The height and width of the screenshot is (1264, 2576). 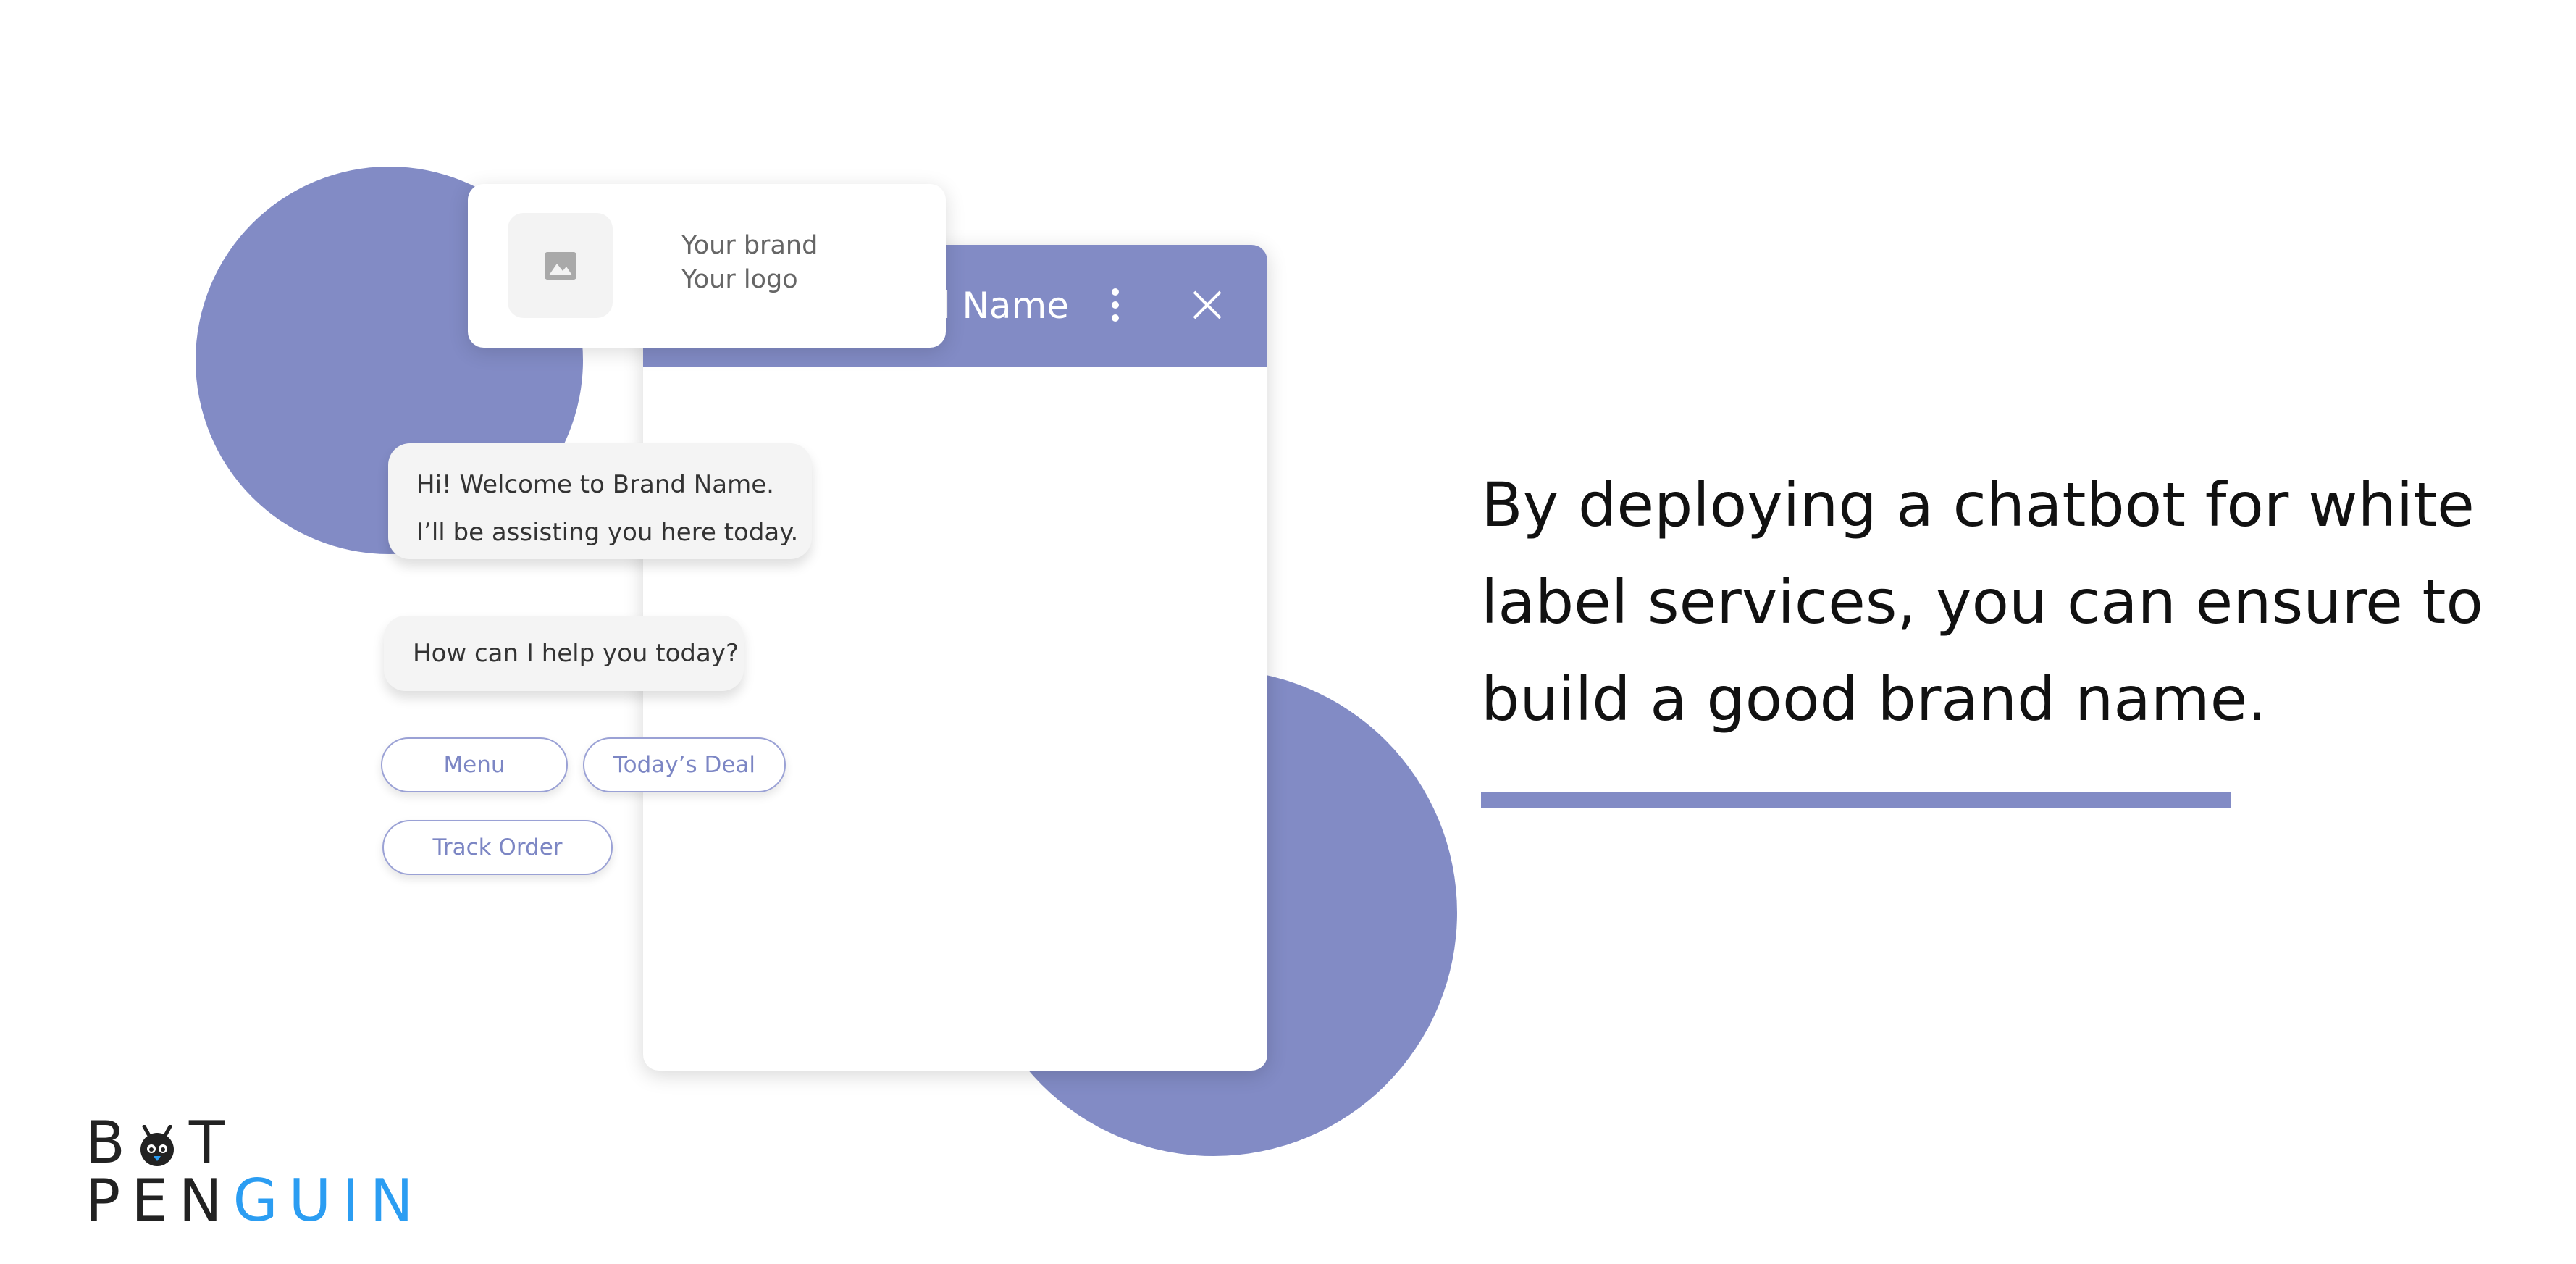 I want to click on chat-title-text: Brand Name, so click(x=996, y=306).